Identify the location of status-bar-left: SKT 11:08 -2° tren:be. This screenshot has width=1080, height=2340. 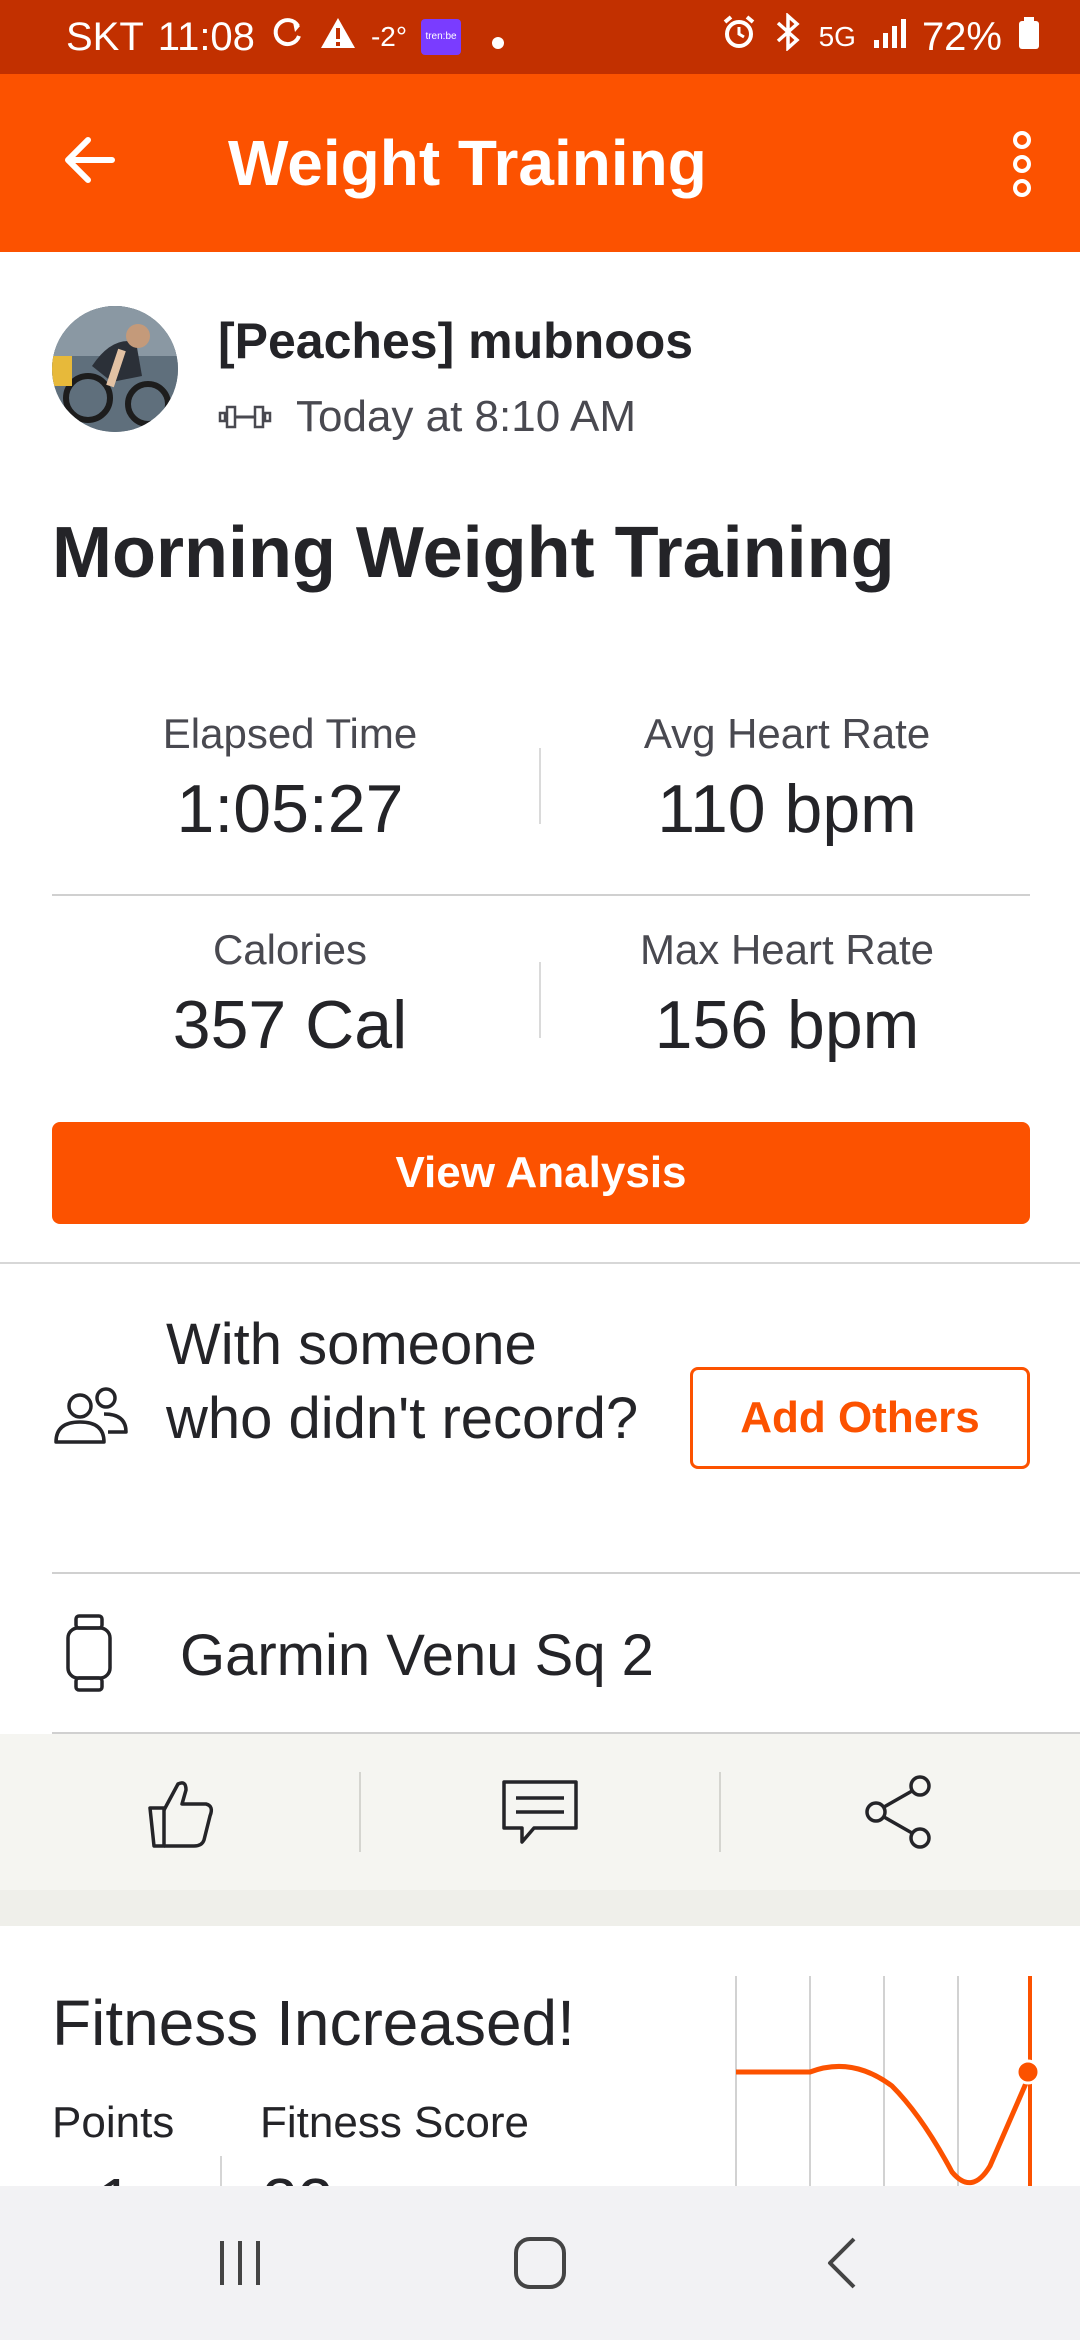
(292, 37).